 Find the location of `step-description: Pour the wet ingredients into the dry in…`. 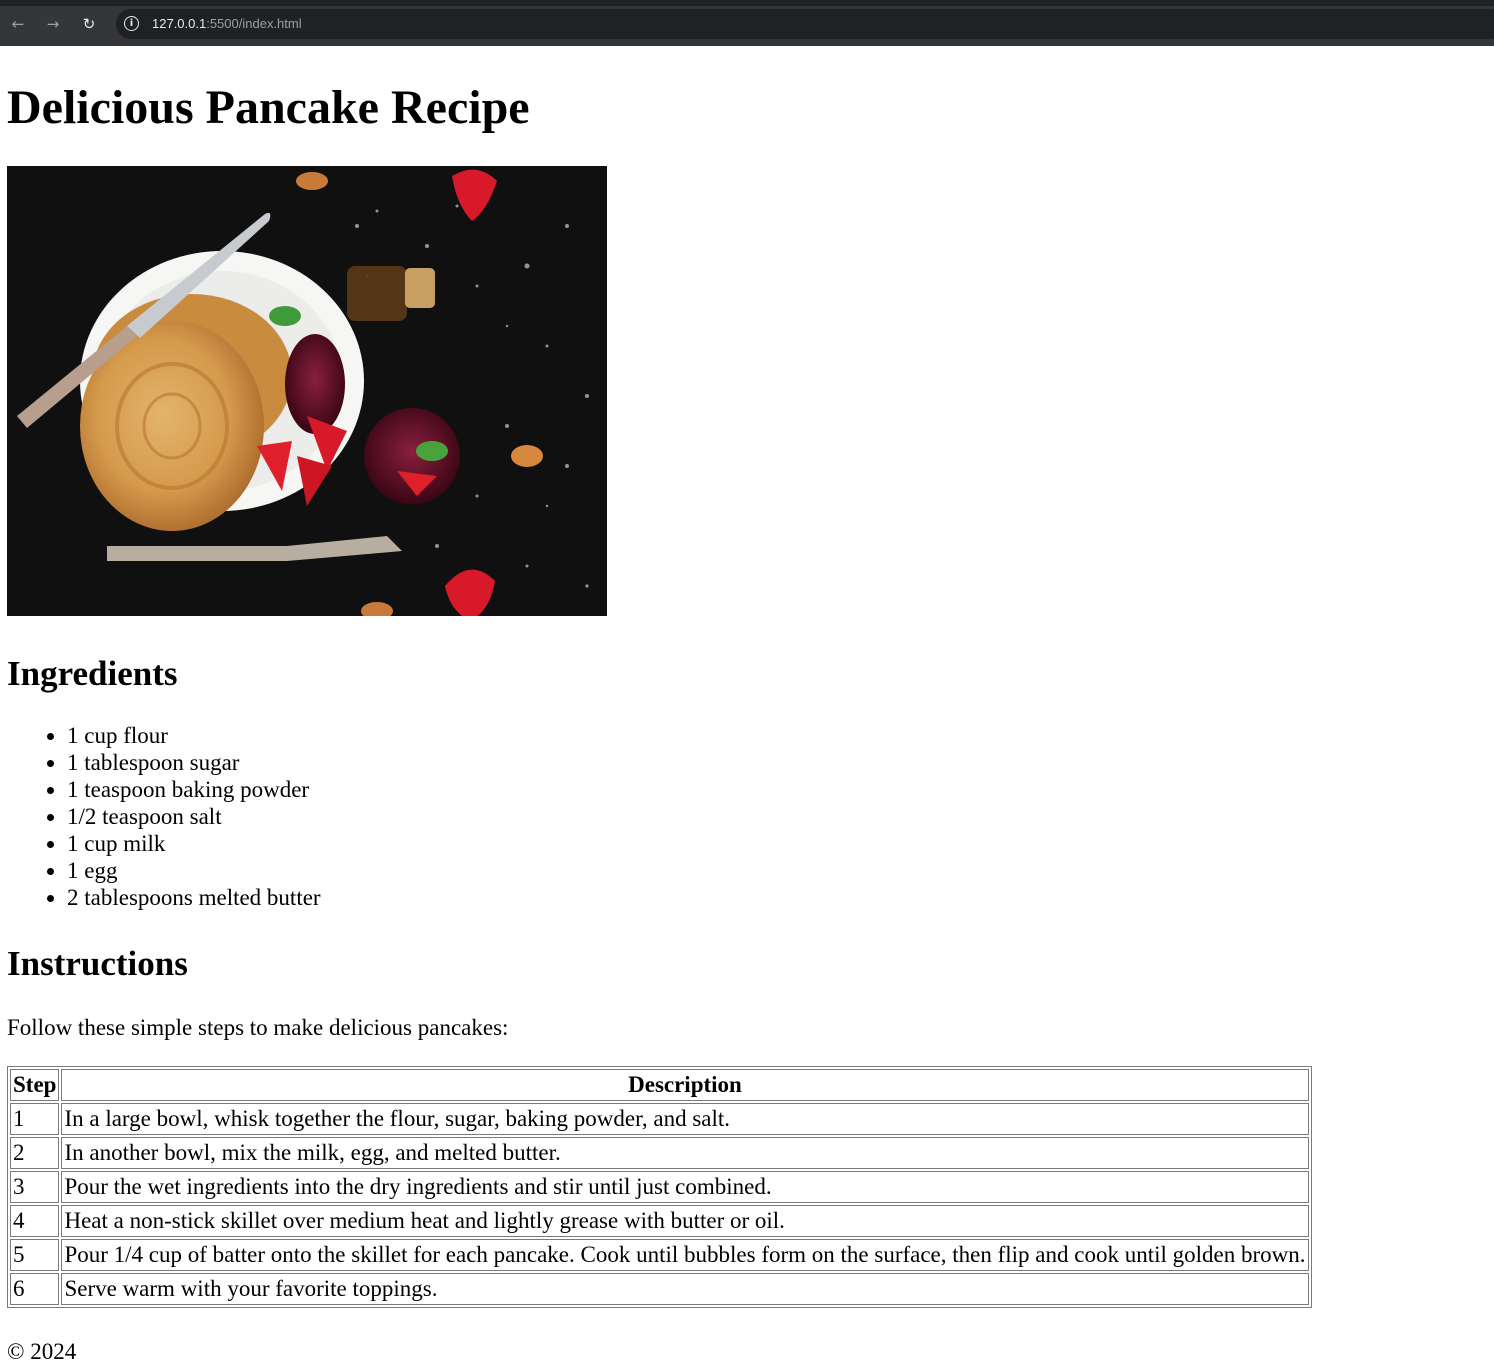

step-description: Pour the wet ingredients into the dry in… is located at coordinates (685, 1187).